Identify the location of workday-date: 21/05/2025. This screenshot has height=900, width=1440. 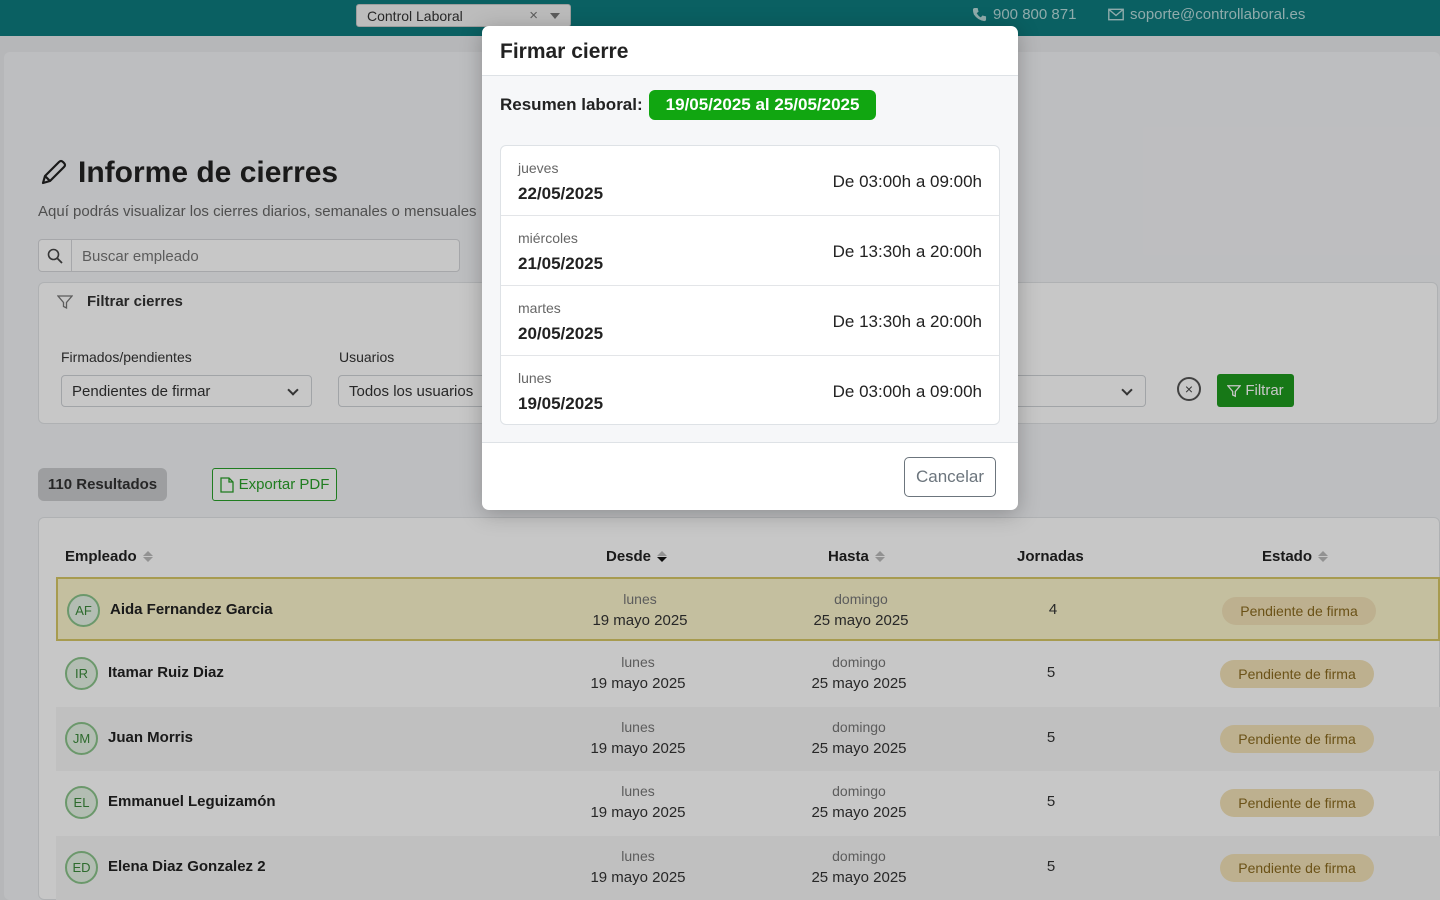
(561, 263).